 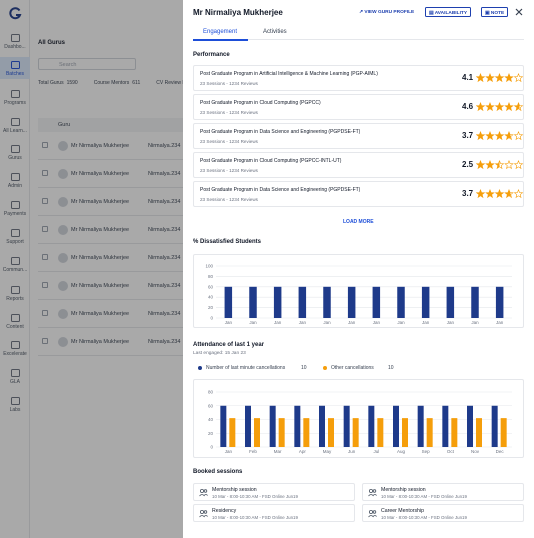 I want to click on tab-engagement: Engagement, so click(x=220, y=32).